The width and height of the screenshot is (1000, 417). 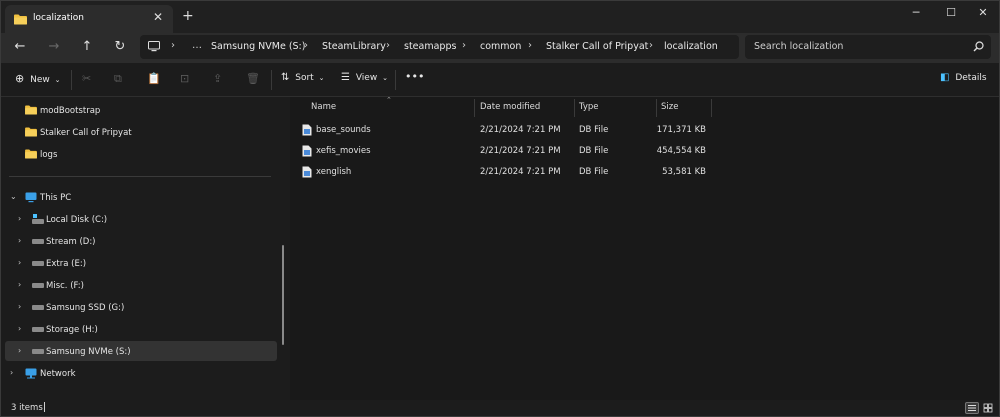 I want to click on new-tab-icon: +, so click(x=188, y=16).